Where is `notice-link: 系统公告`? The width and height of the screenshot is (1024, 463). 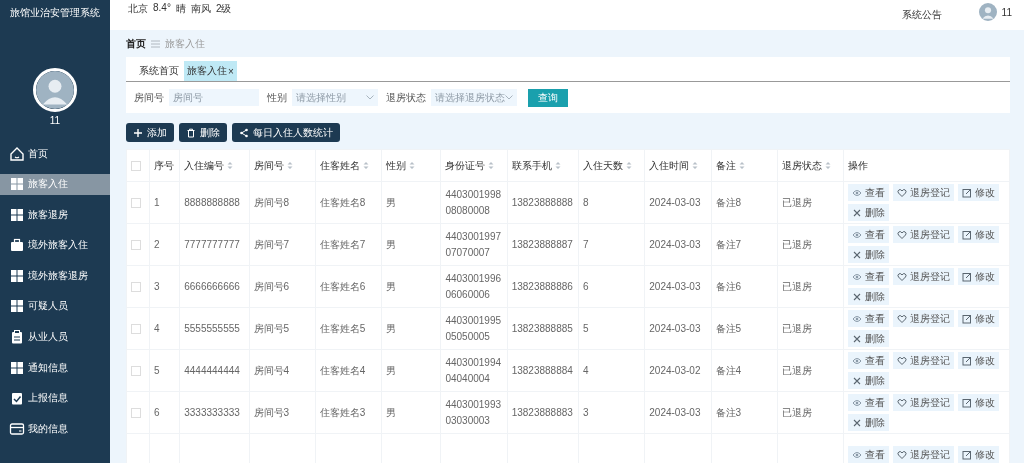
notice-link: 系统公告 is located at coordinates (921, 15).